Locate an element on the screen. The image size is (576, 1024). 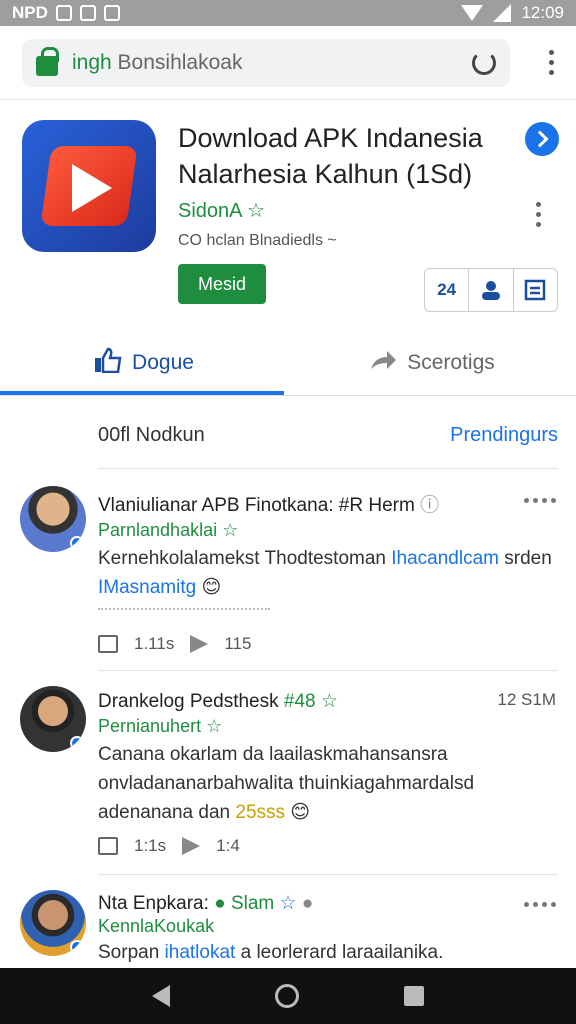
reviewer-name: Nta Enpkara: ● Slam ☆ ● is located at coordinates (205, 903).